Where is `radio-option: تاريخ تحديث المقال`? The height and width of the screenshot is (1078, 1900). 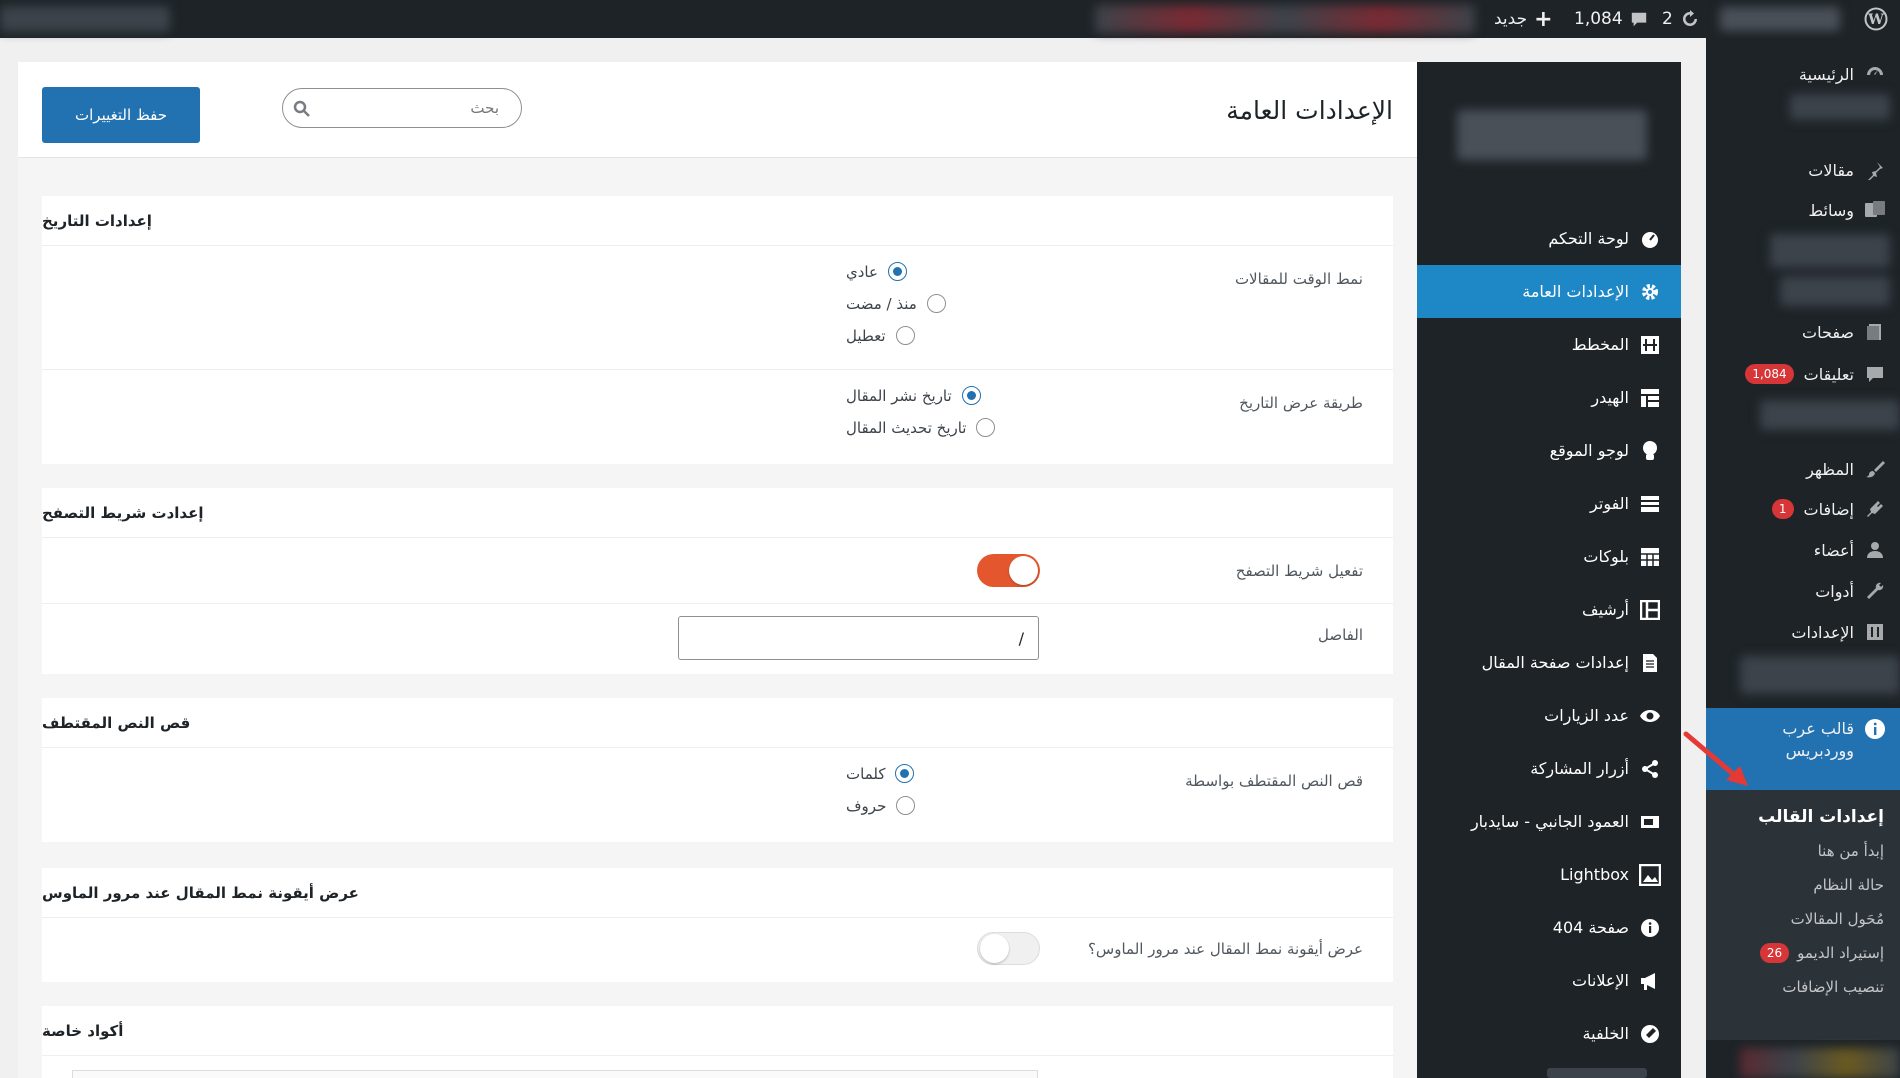 radio-option: تاريخ تحديث المقال is located at coordinates (921, 427).